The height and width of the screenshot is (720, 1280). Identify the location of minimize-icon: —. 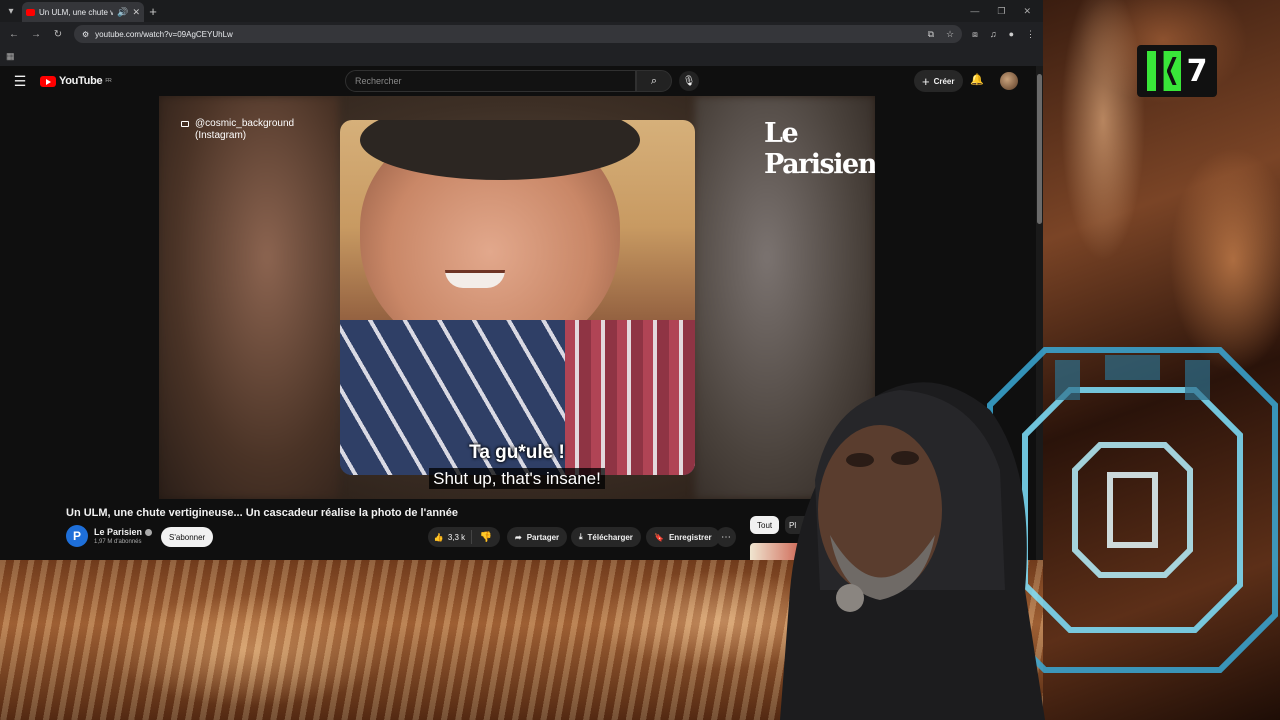
(974, 11).